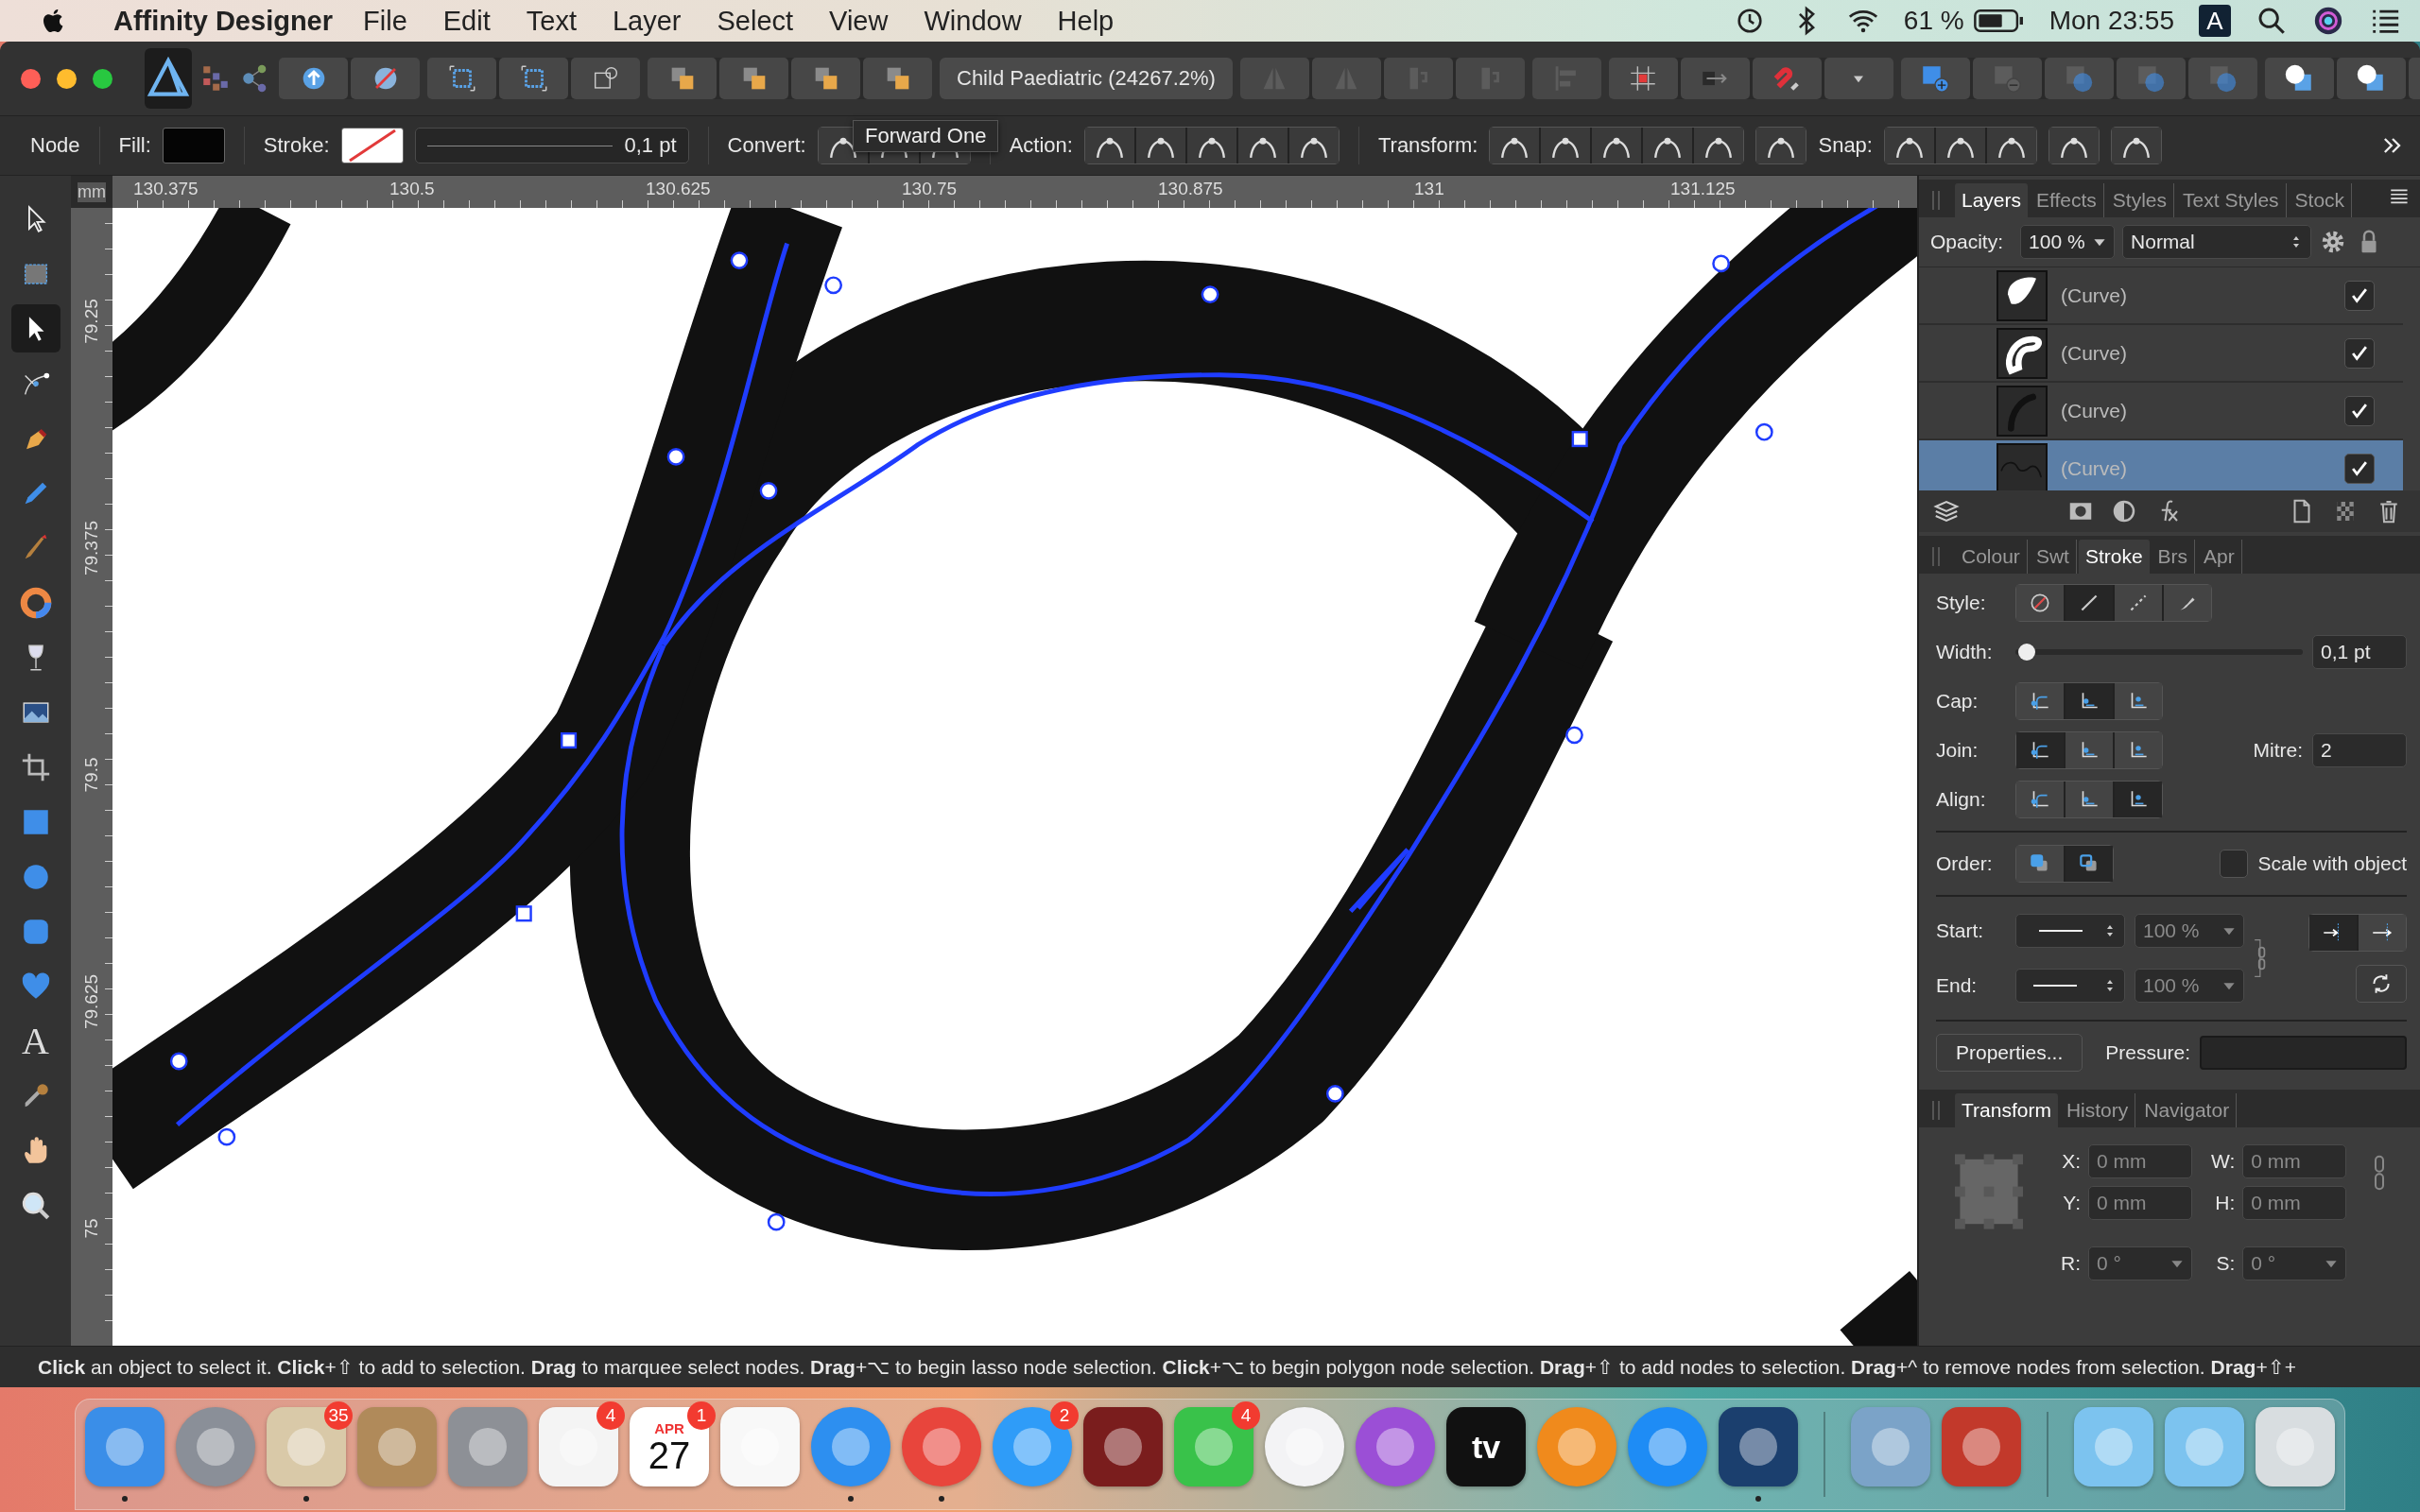 Image resolution: width=2420 pixels, height=1512 pixels. Describe the element at coordinates (551, 145) in the screenshot. I see `stroke-width-field: 0,1 pt` at that location.